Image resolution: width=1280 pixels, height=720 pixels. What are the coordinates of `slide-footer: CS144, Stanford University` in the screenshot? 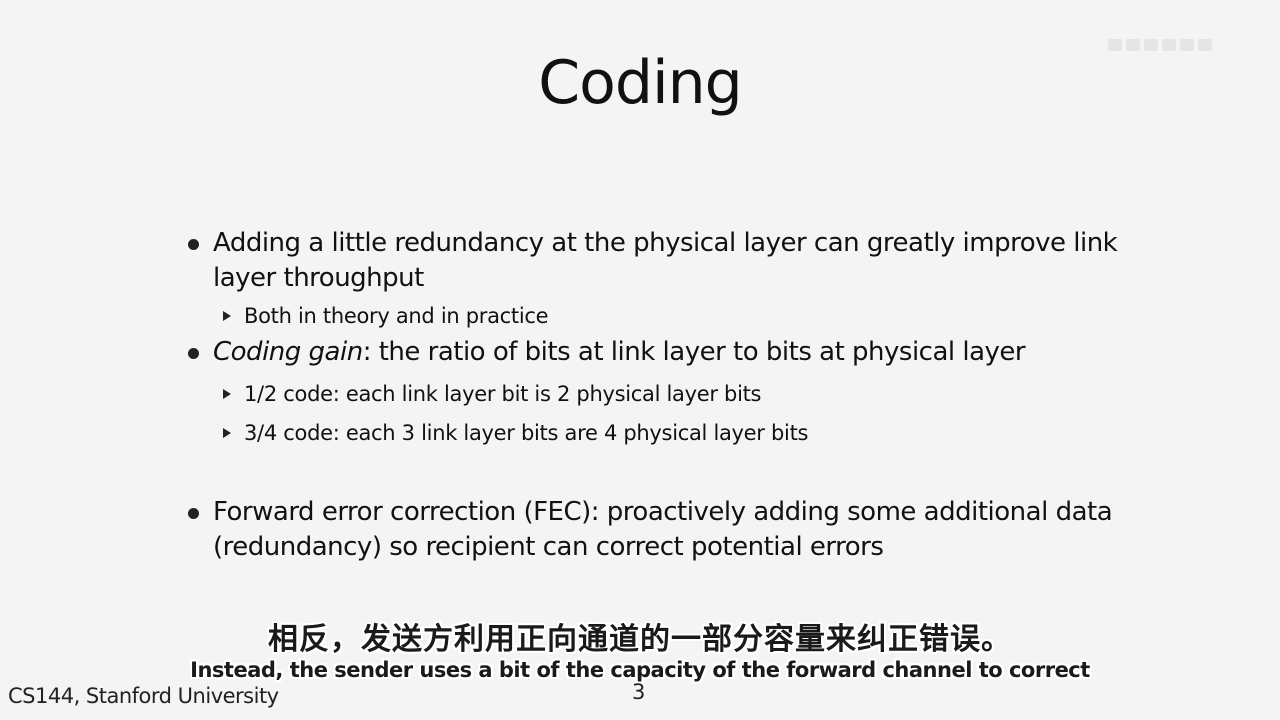 It's located at (143, 696).